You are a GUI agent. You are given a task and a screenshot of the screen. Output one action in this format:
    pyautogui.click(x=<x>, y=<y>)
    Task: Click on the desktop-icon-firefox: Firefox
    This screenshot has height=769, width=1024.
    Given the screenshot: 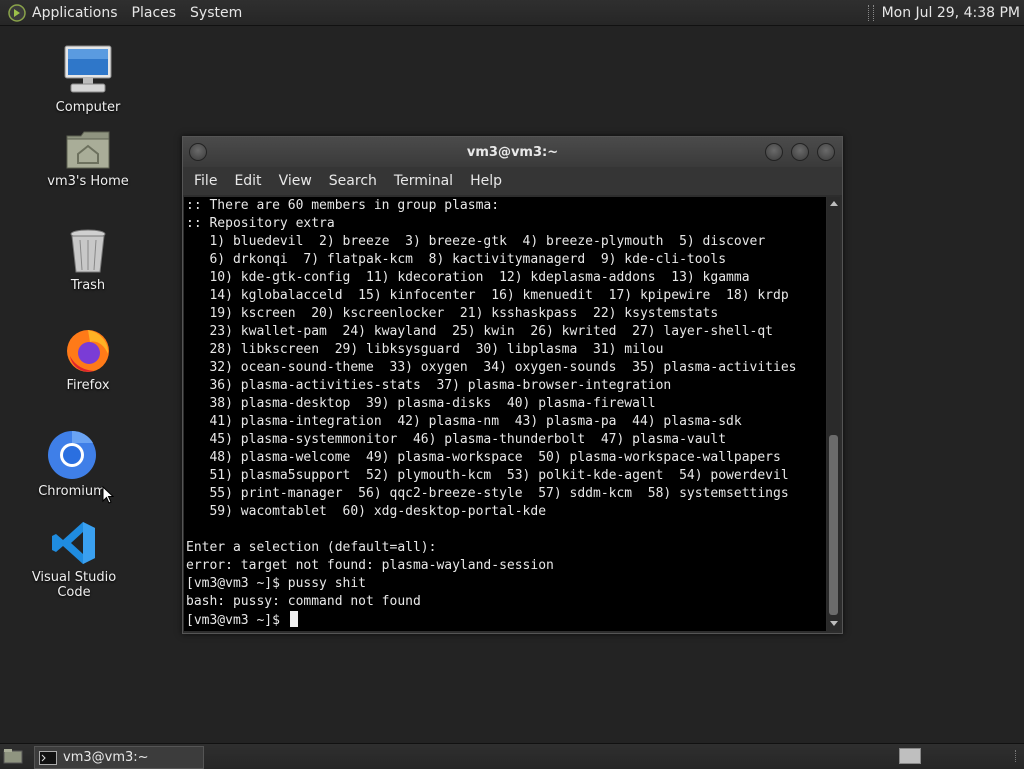 What is the action you would take?
    pyautogui.click(x=88, y=359)
    